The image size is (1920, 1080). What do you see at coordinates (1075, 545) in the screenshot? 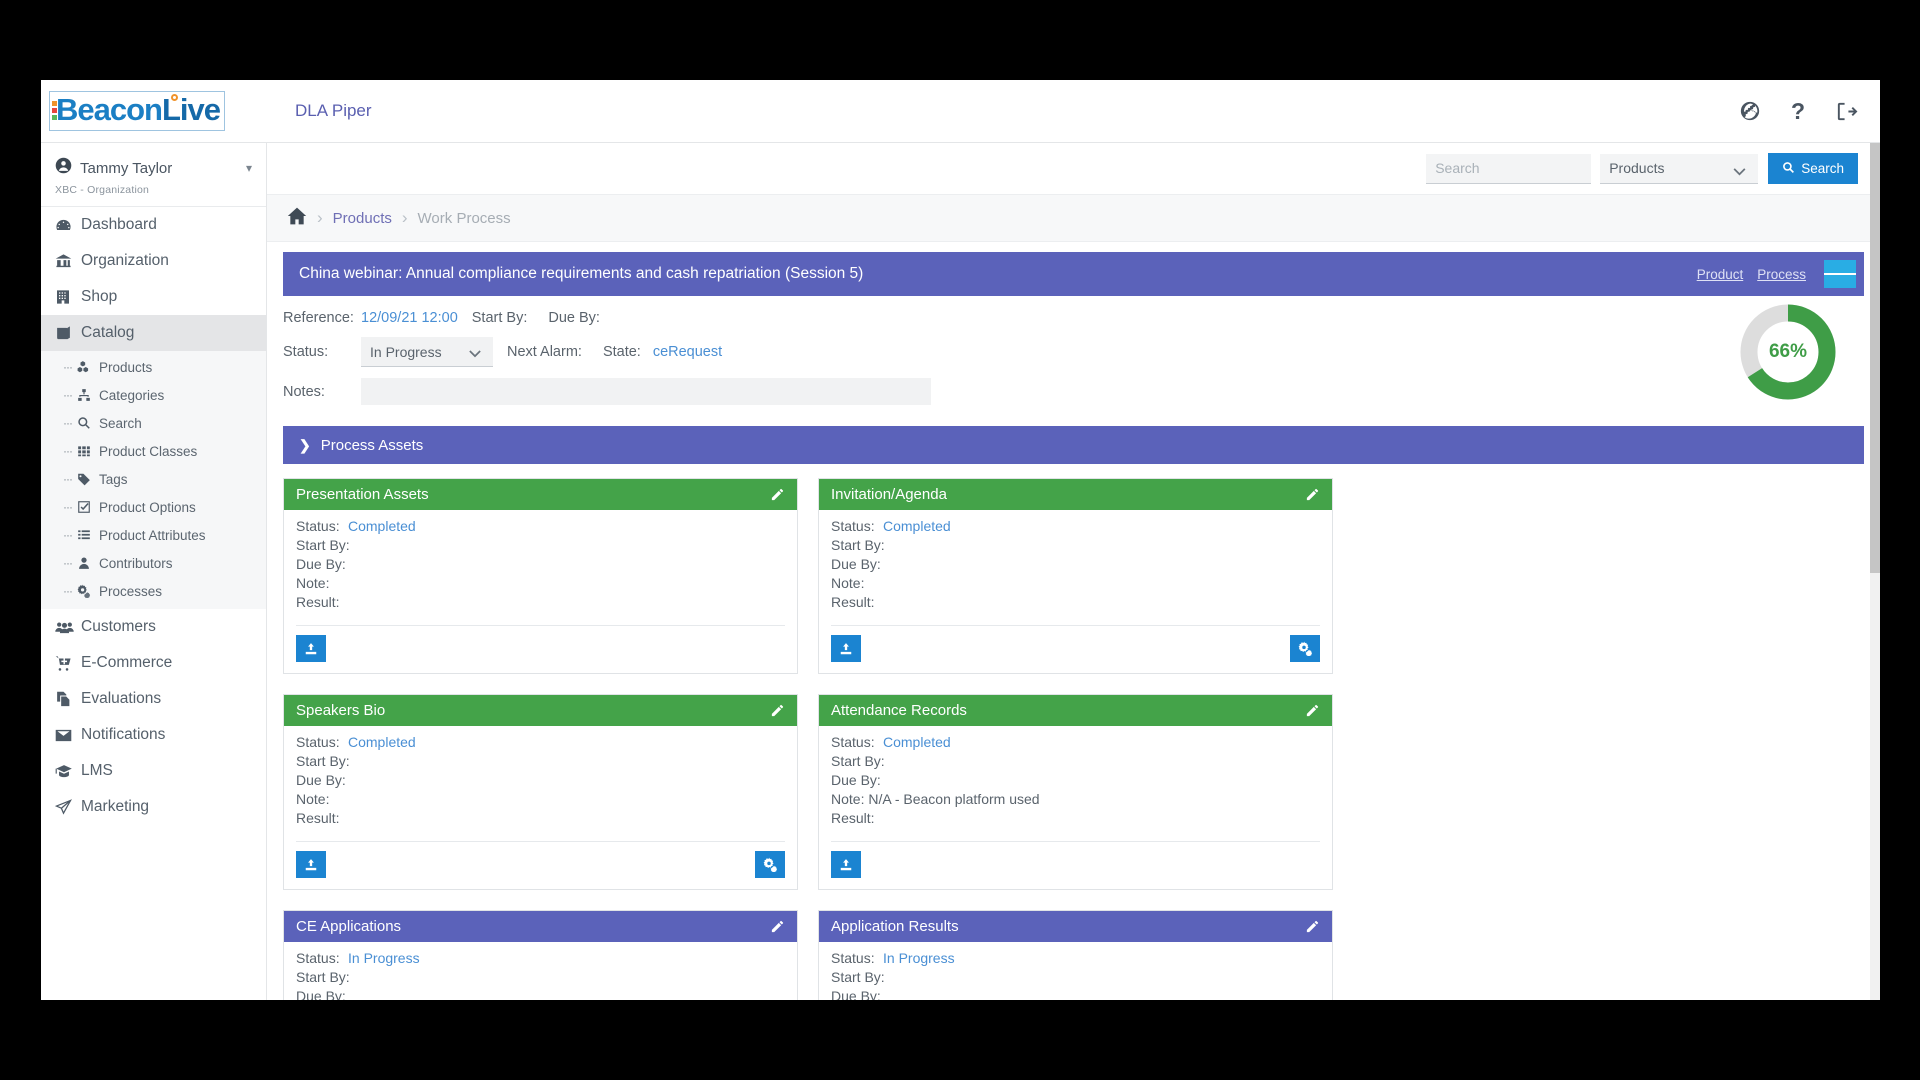
I see `card-startby-line: Start By:` at bounding box center [1075, 545].